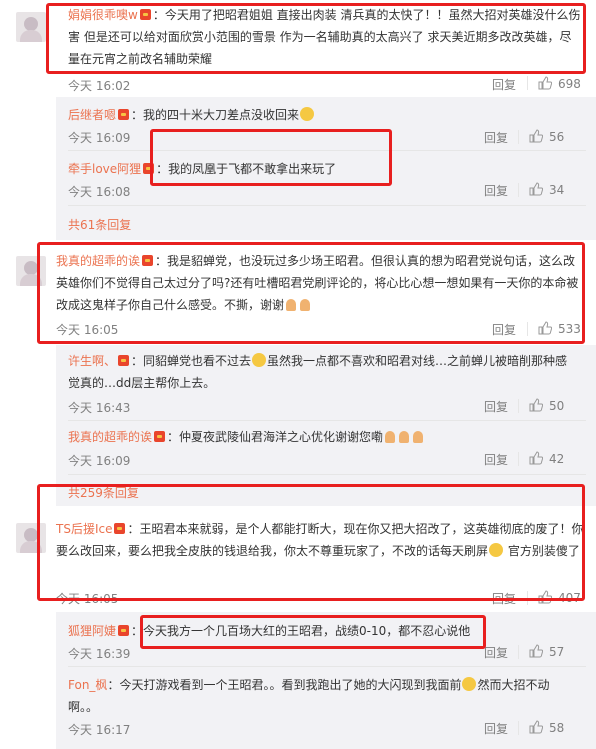 The image size is (596, 749). I want to click on like-count: 50, so click(557, 406).